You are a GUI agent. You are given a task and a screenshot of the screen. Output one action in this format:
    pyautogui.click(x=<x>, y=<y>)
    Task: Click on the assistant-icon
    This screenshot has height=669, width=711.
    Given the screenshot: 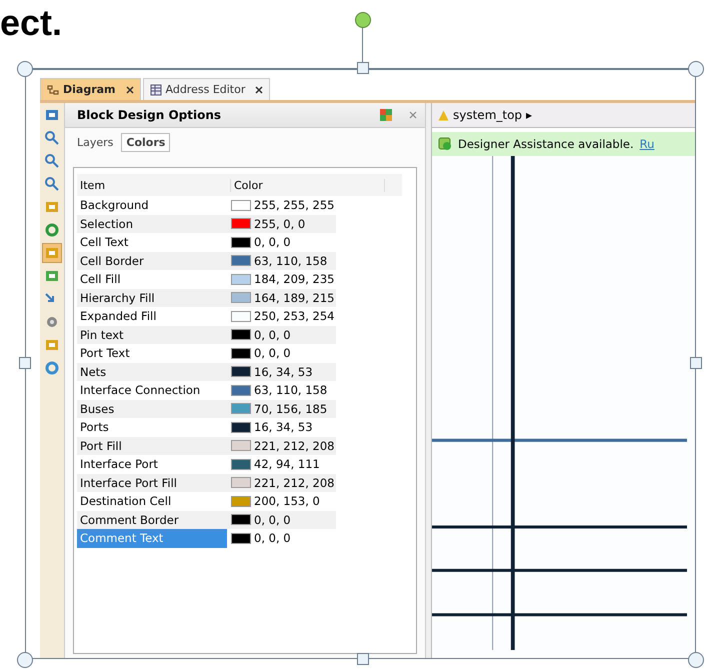 What is the action you would take?
    pyautogui.click(x=445, y=144)
    